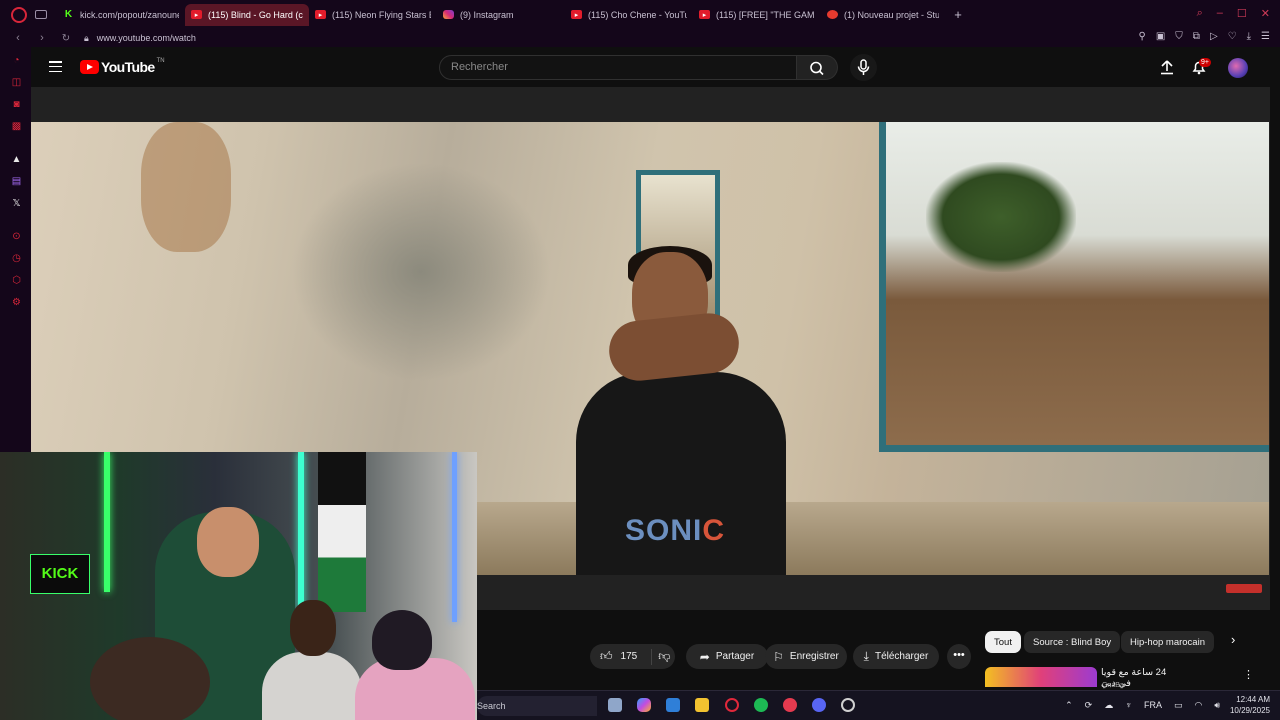 The height and width of the screenshot is (720, 1280). I want to click on like-button: 👍︎ 175, so click(618, 656).